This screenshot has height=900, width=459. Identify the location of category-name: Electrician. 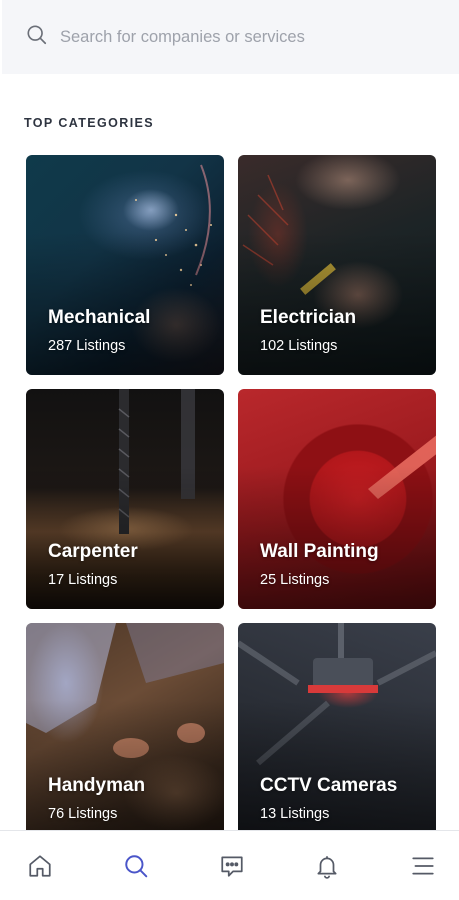
(308, 317).